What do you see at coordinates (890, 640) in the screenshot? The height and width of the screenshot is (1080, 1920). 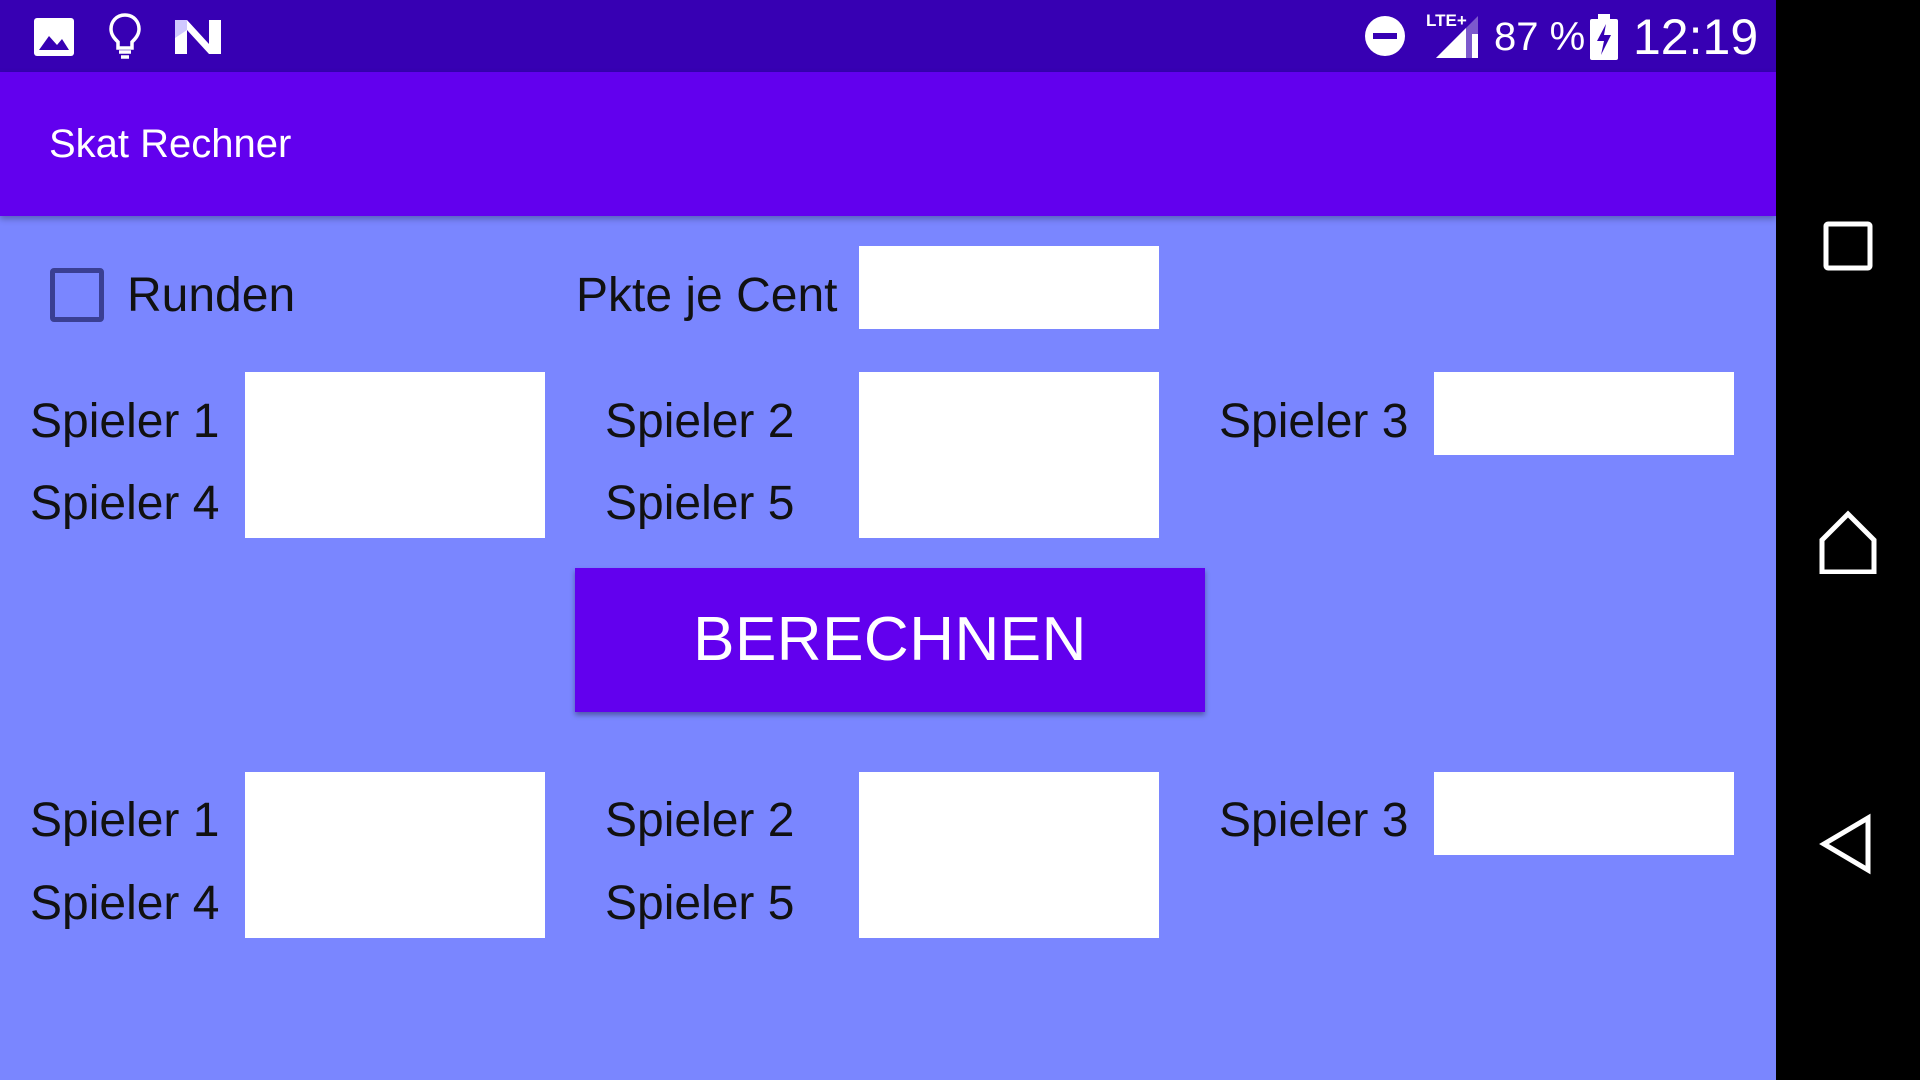 I see `berechnen-button: BERECHNEN` at bounding box center [890, 640].